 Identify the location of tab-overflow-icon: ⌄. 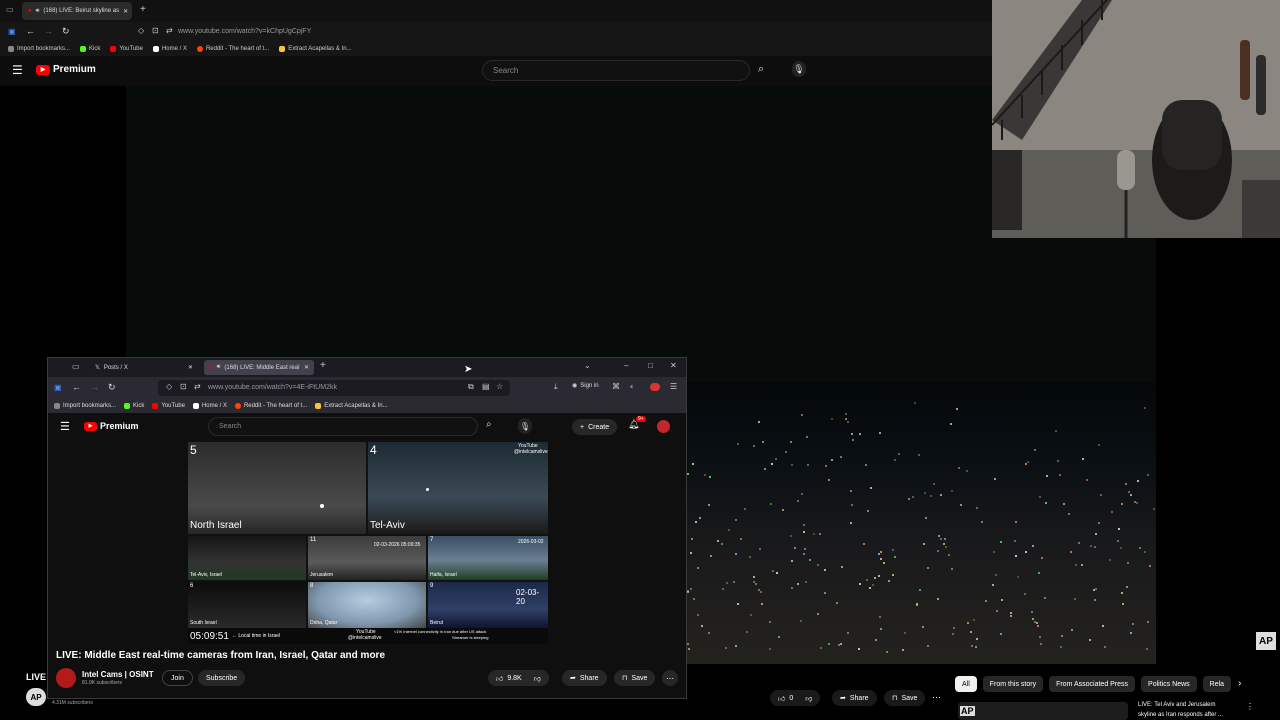
(587, 365).